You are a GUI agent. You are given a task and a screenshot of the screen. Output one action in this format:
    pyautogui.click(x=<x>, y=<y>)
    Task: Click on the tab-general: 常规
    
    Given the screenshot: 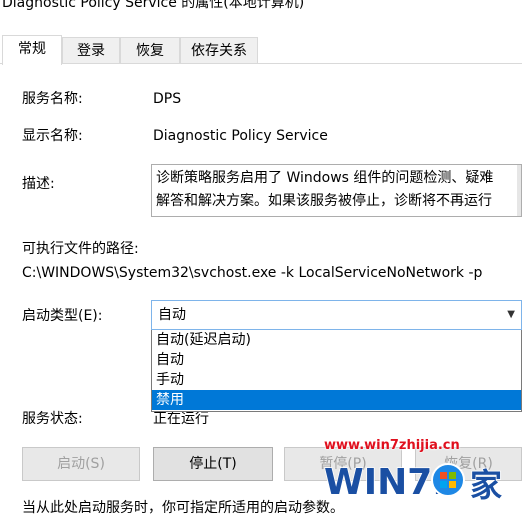 What is the action you would take?
    pyautogui.click(x=32, y=50)
    